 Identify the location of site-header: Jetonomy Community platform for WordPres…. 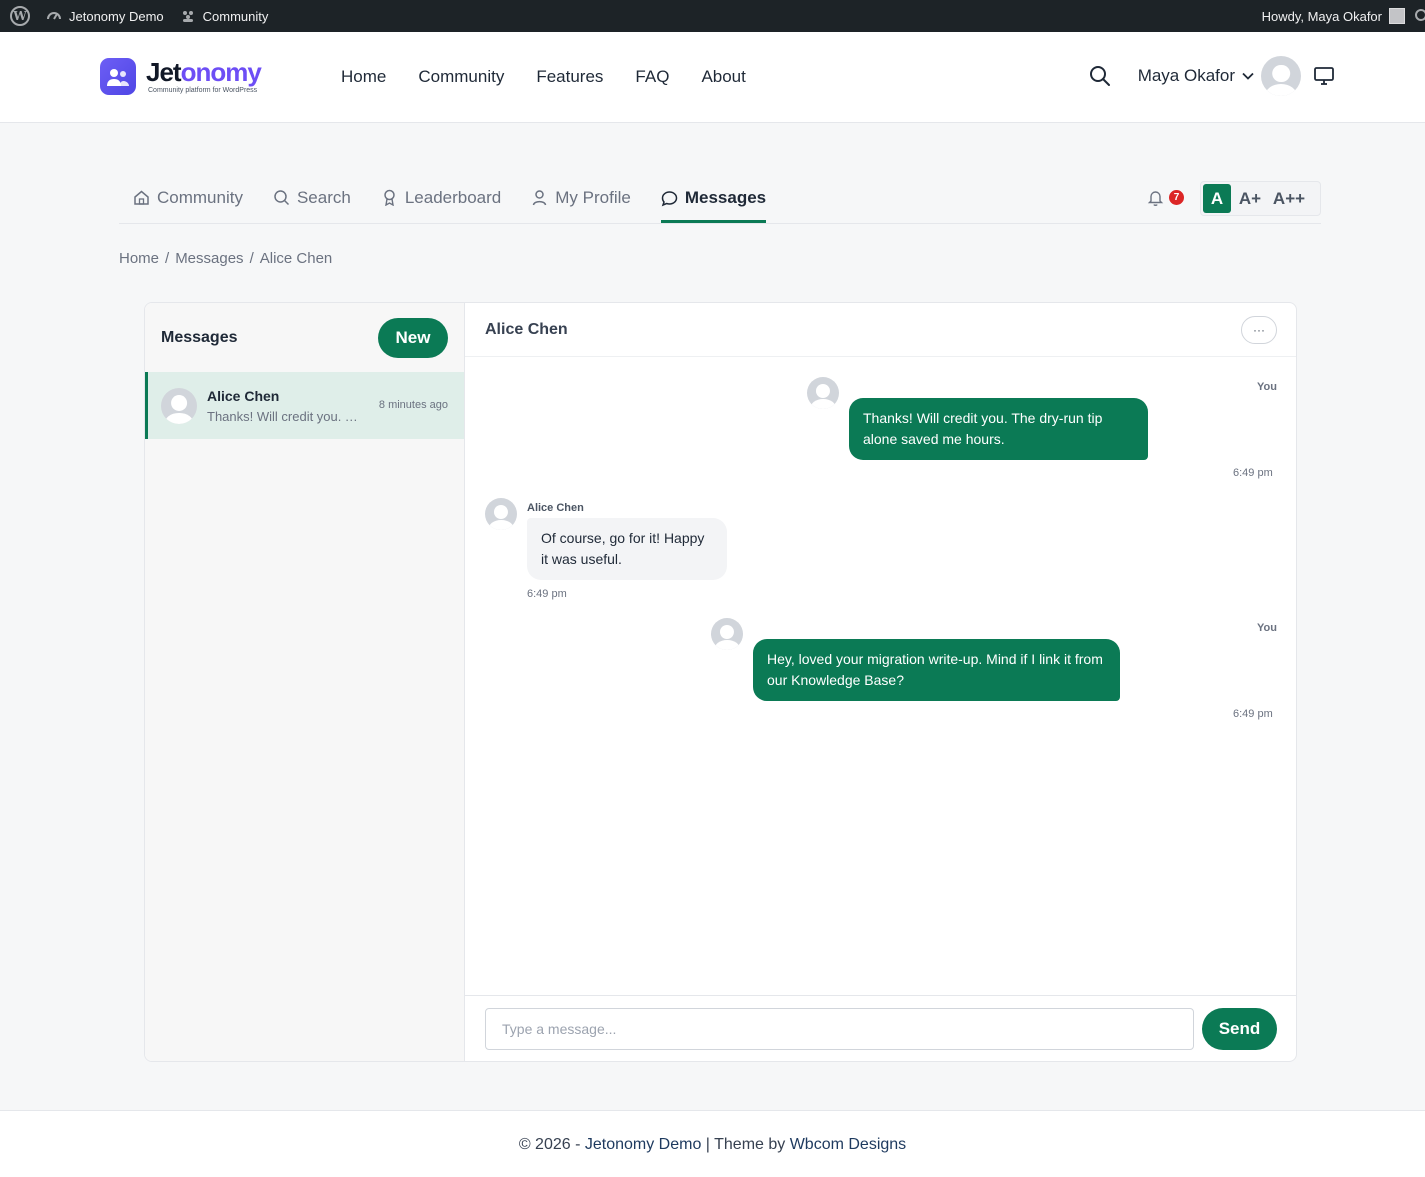
(712, 77).